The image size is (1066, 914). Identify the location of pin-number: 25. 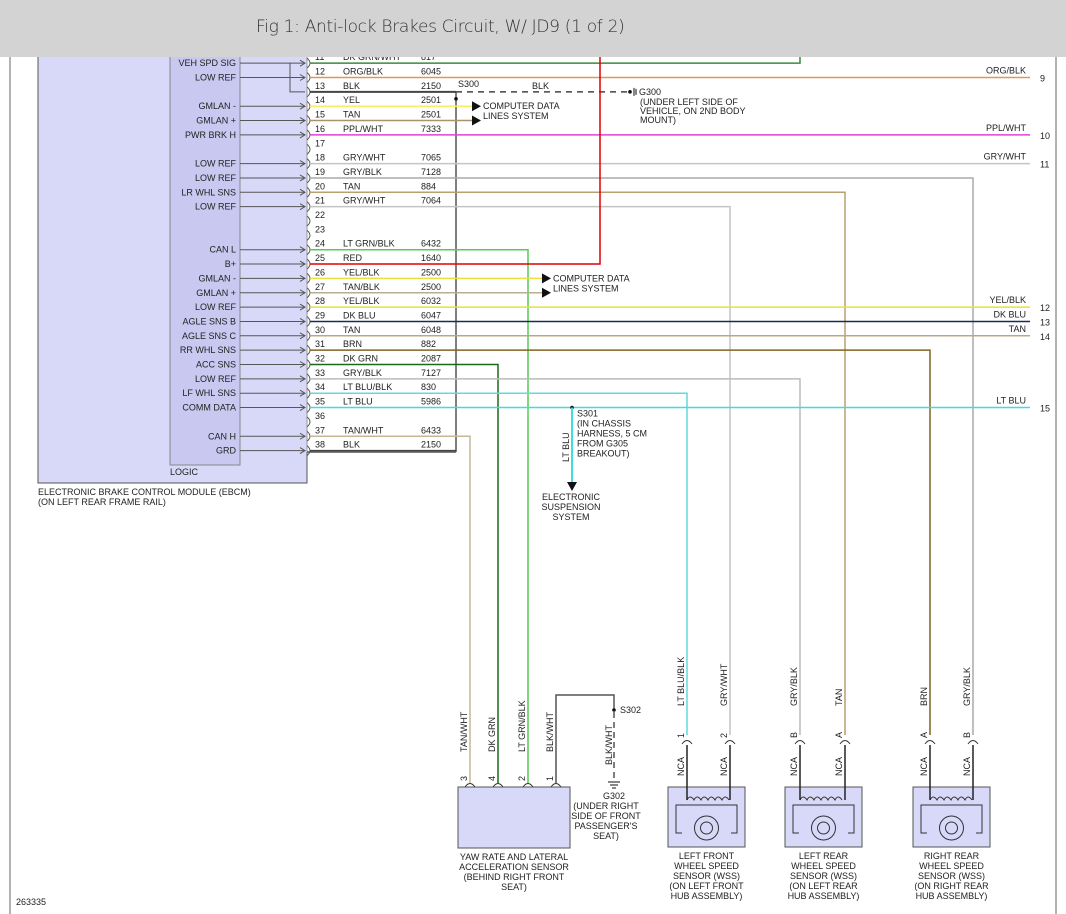
(320, 258).